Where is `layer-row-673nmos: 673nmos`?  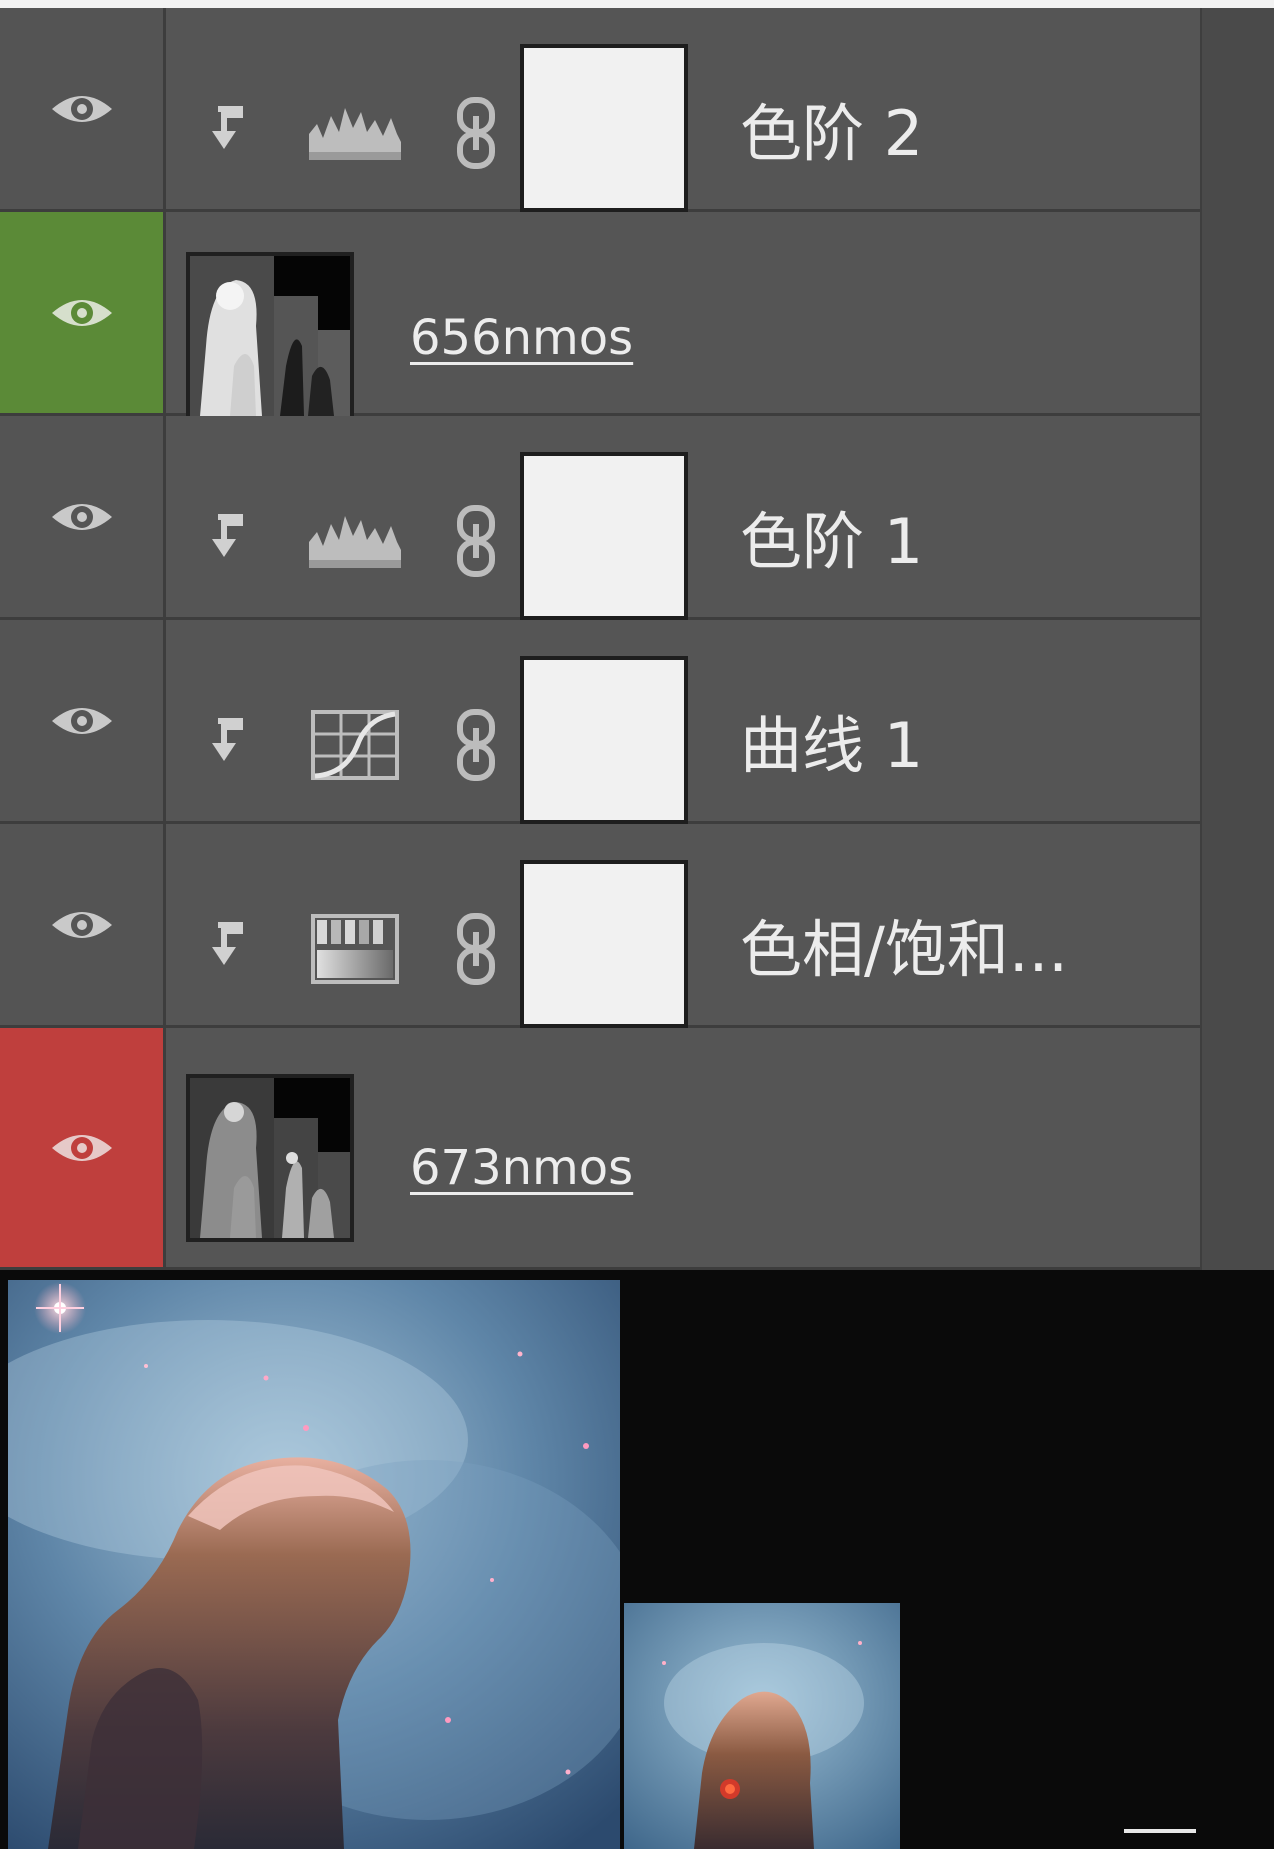
layer-row-673nmos: 673nmos is located at coordinates (600, 1149).